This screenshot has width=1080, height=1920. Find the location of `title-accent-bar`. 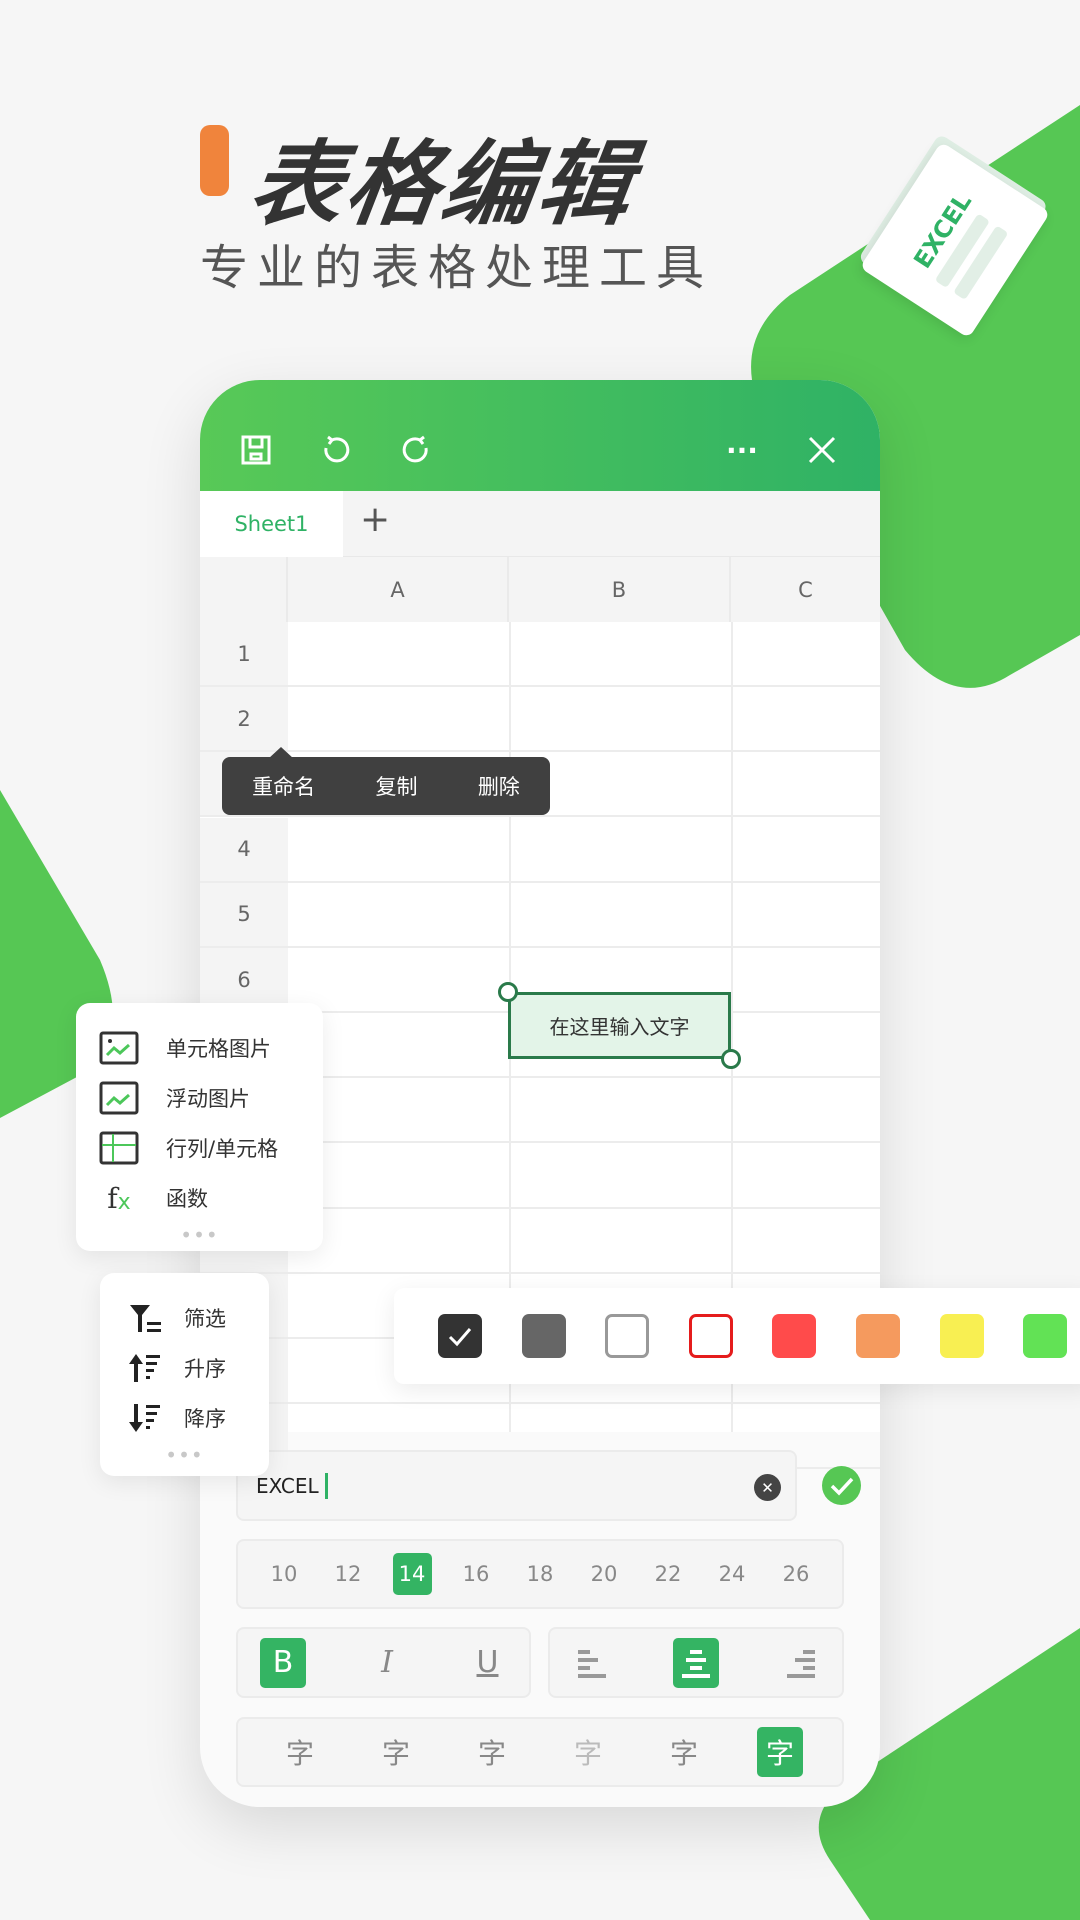

title-accent-bar is located at coordinates (214, 160).